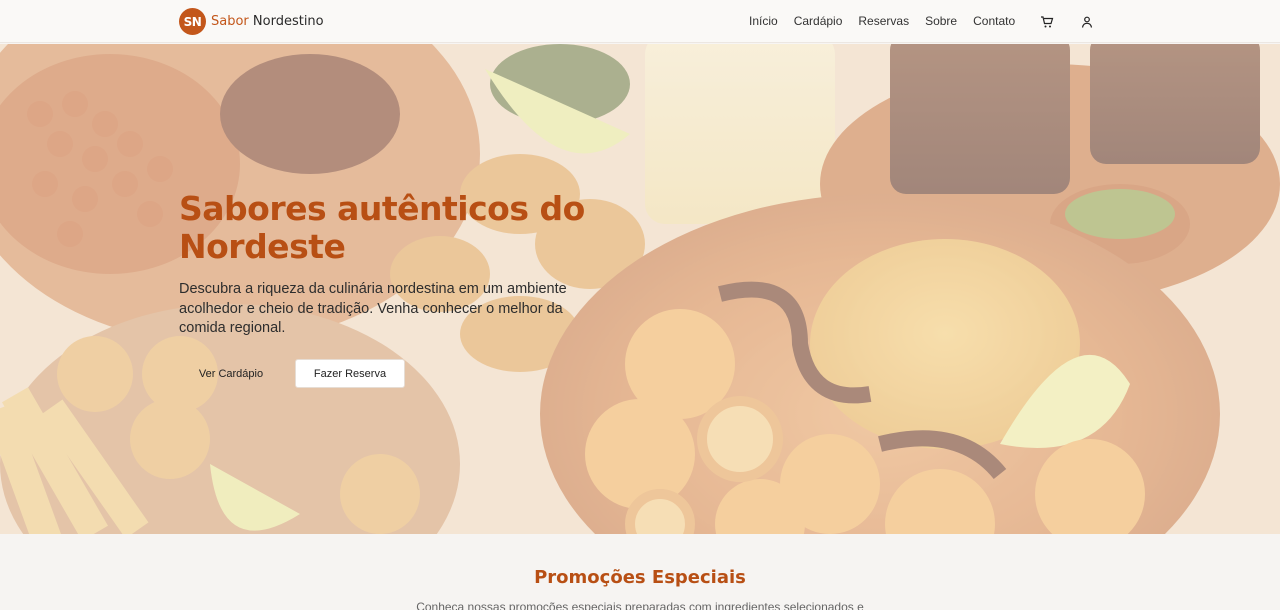 Image resolution: width=1280 pixels, height=610 pixels. I want to click on promotions-title: Promoções Especiais, so click(640, 577).